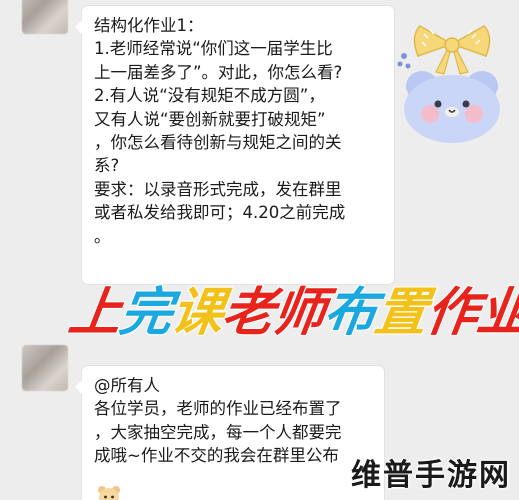 Image resolution: width=519 pixels, height=500 pixels. Describe the element at coordinates (210, 119) in the screenshot. I see `message-line: 又有人说“要创新就要打破规矩”` at that location.